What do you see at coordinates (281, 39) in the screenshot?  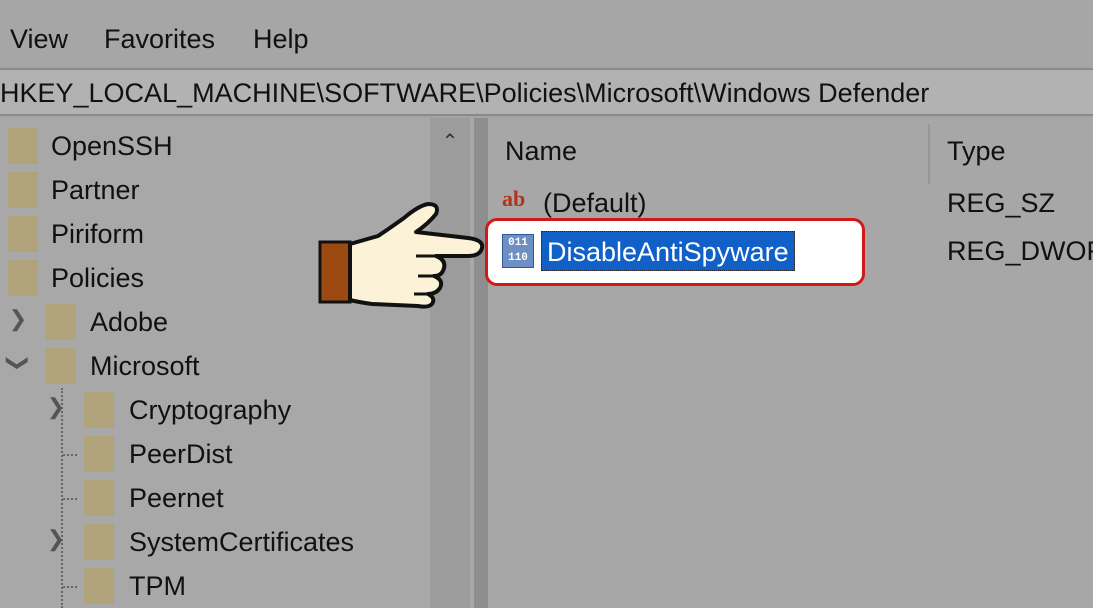 I see `menu-help: Help` at bounding box center [281, 39].